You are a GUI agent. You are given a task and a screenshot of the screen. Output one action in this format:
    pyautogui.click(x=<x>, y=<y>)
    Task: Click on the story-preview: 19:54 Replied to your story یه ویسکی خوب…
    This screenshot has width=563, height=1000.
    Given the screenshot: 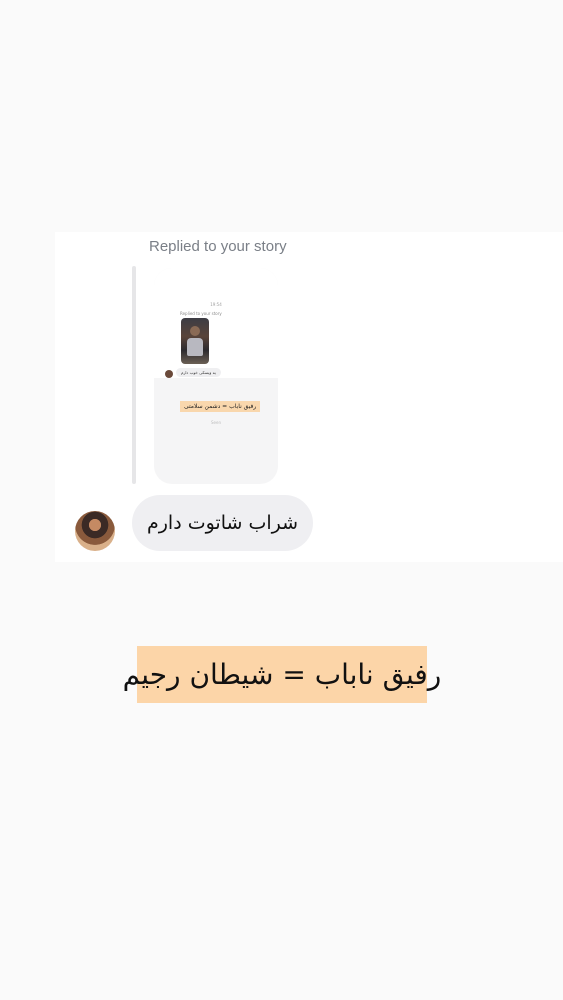 What is the action you would take?
    pyautogui.click(x=216, y=376)
    